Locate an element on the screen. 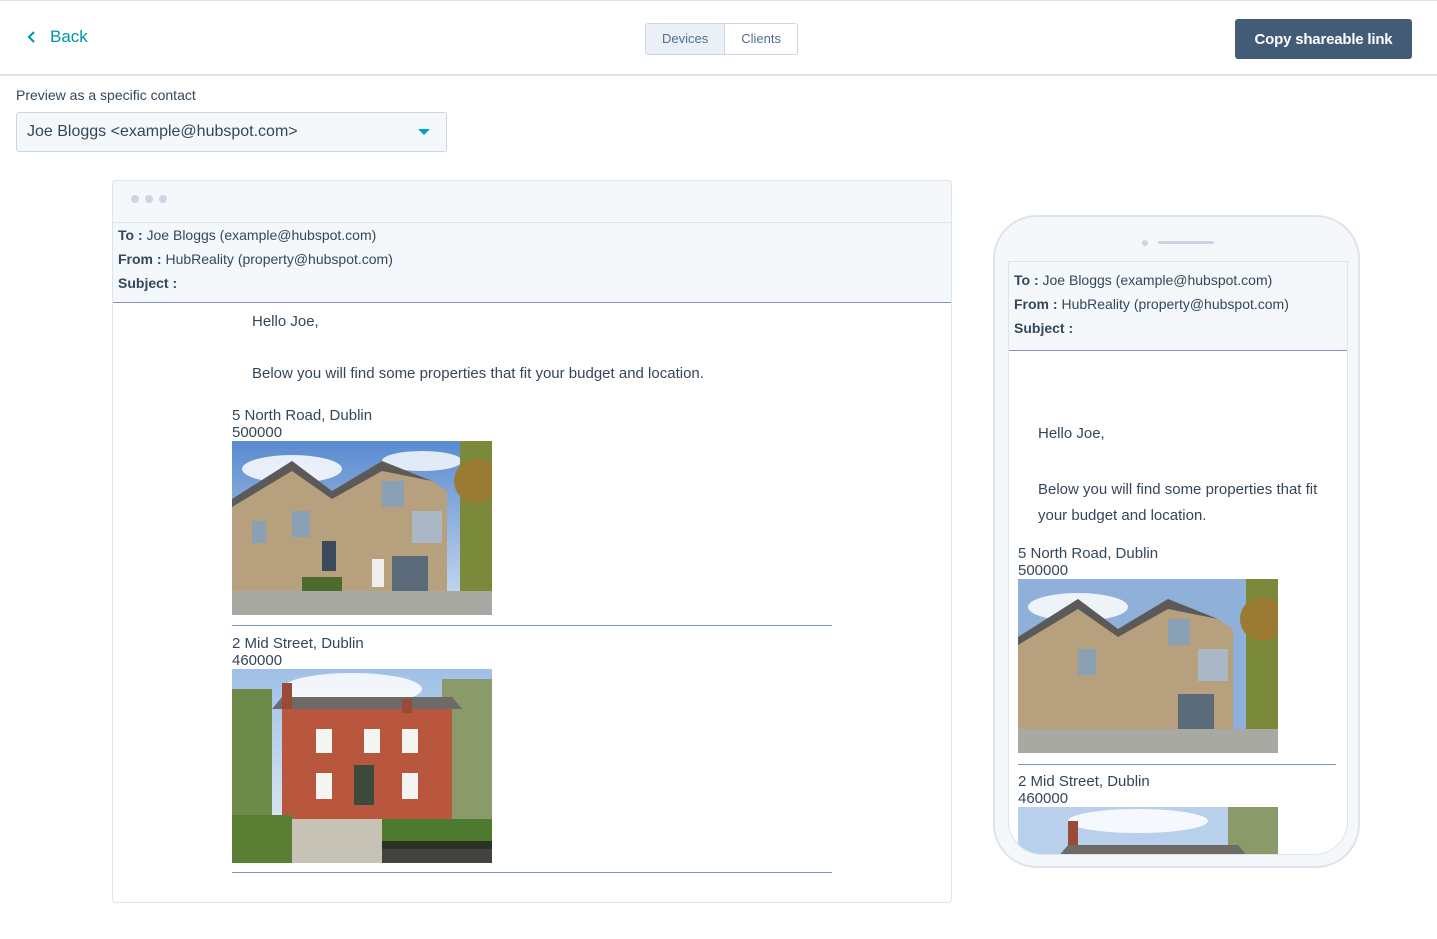 The height and width of the screenshot is (939, 1437). tab-clients: Clients is located at coordinates (761, 39).